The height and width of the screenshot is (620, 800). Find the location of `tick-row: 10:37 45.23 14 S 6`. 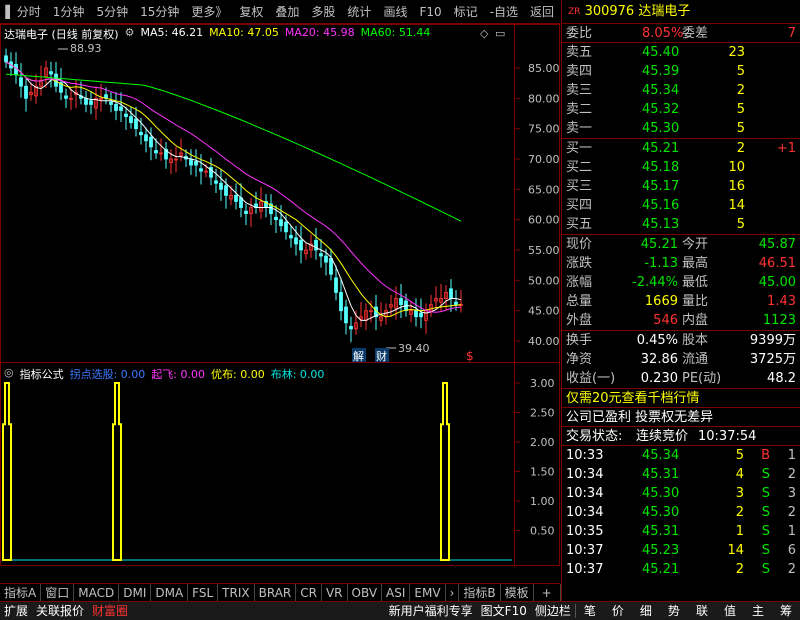

tick-row: 10:37 45.23 14 S 6 is located at coordinates (681, 550).